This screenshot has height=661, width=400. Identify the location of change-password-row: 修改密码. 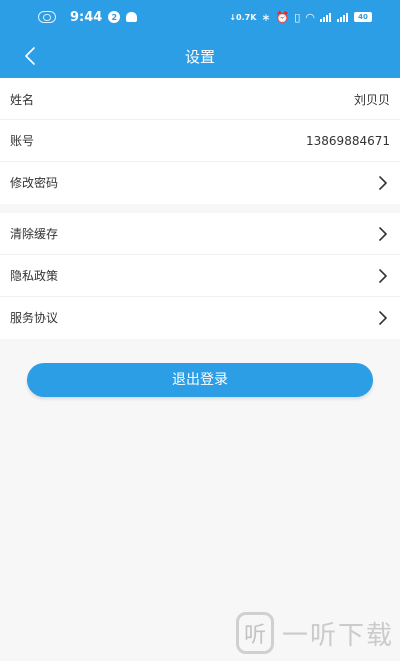
(200, 183).